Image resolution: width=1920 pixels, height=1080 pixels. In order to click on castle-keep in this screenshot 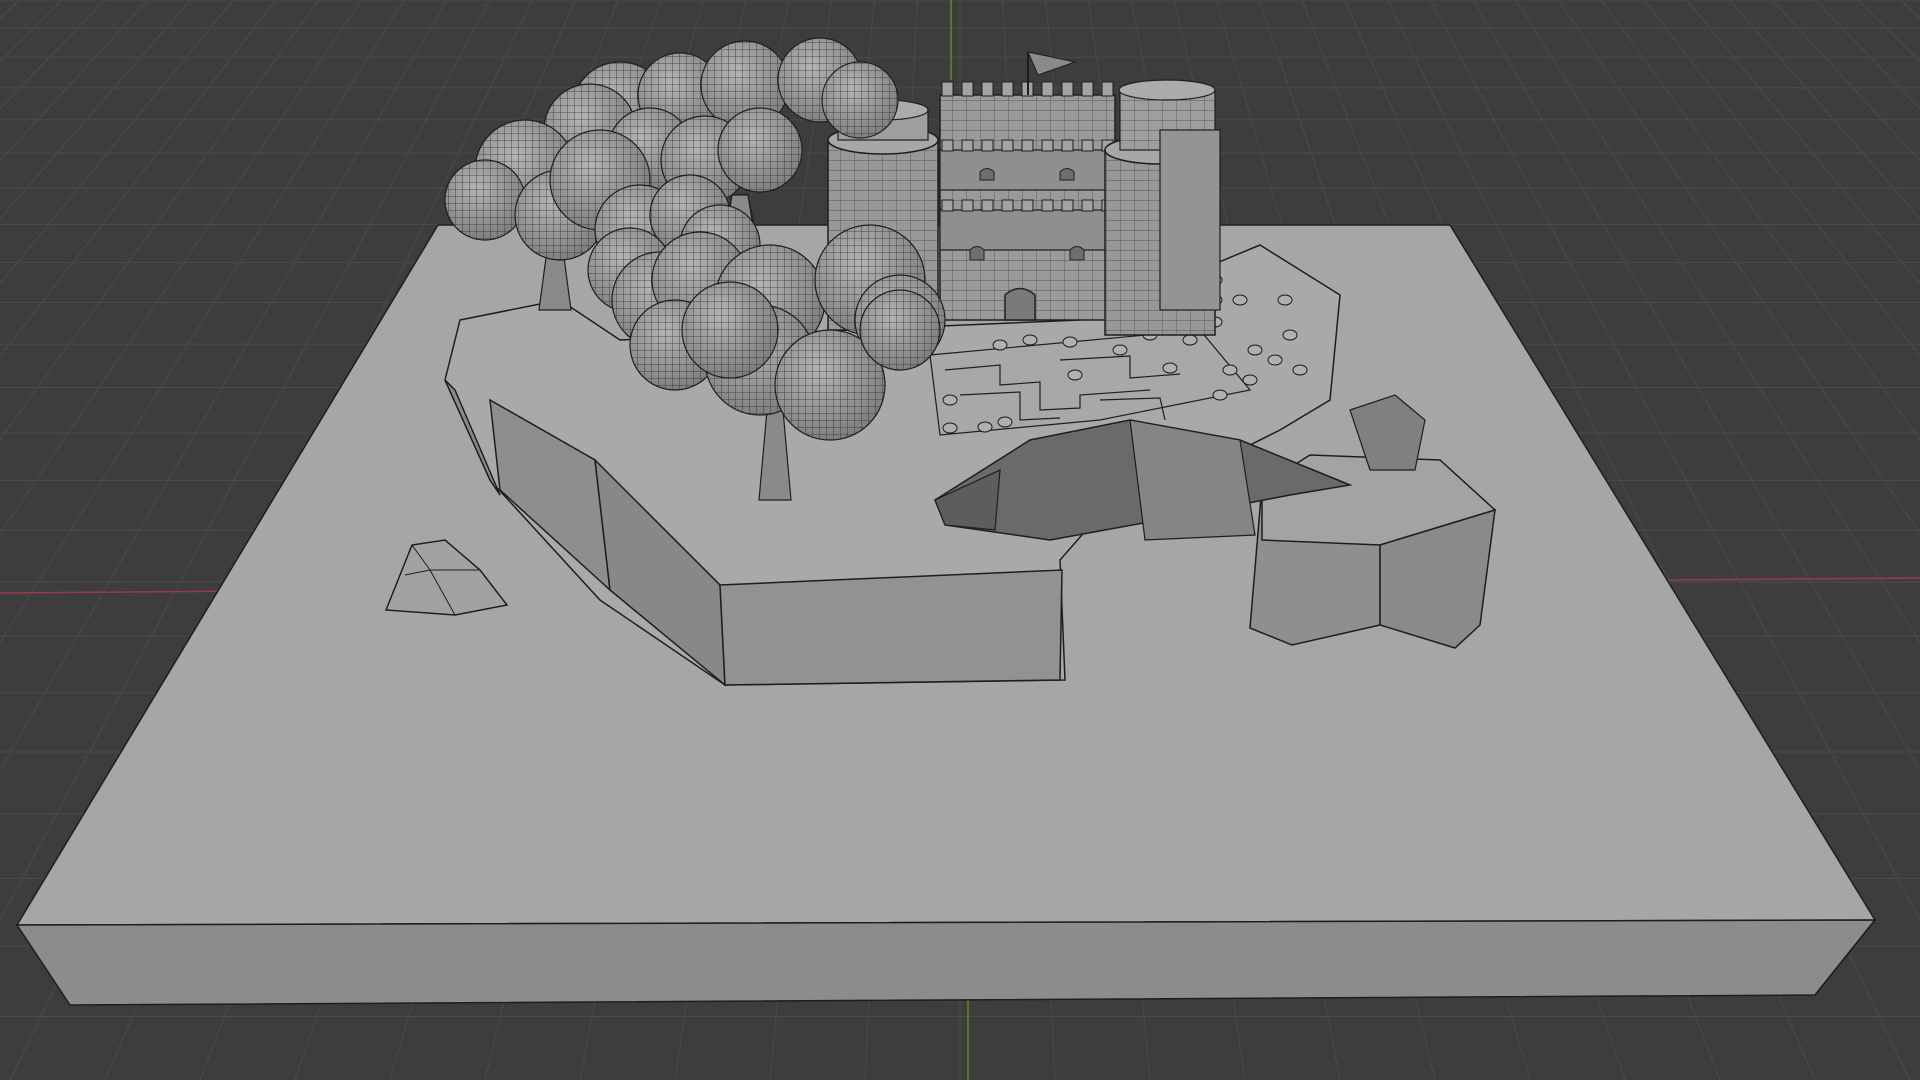, I will do `click(1027, 201)`.